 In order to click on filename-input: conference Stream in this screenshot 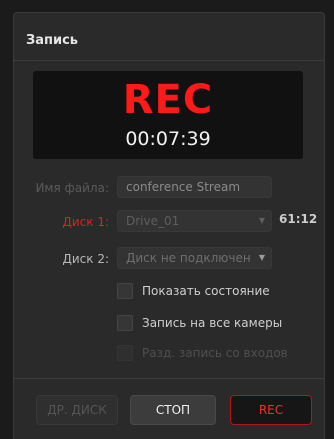, I will do `click(194, 187)`.